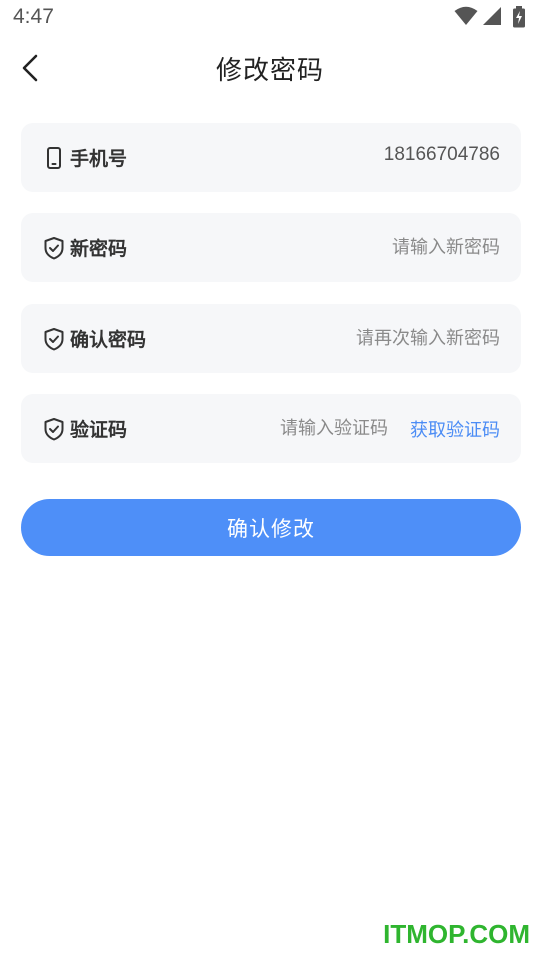  I want to click on confirm-password-field: 确认密码, so click(271, 338).